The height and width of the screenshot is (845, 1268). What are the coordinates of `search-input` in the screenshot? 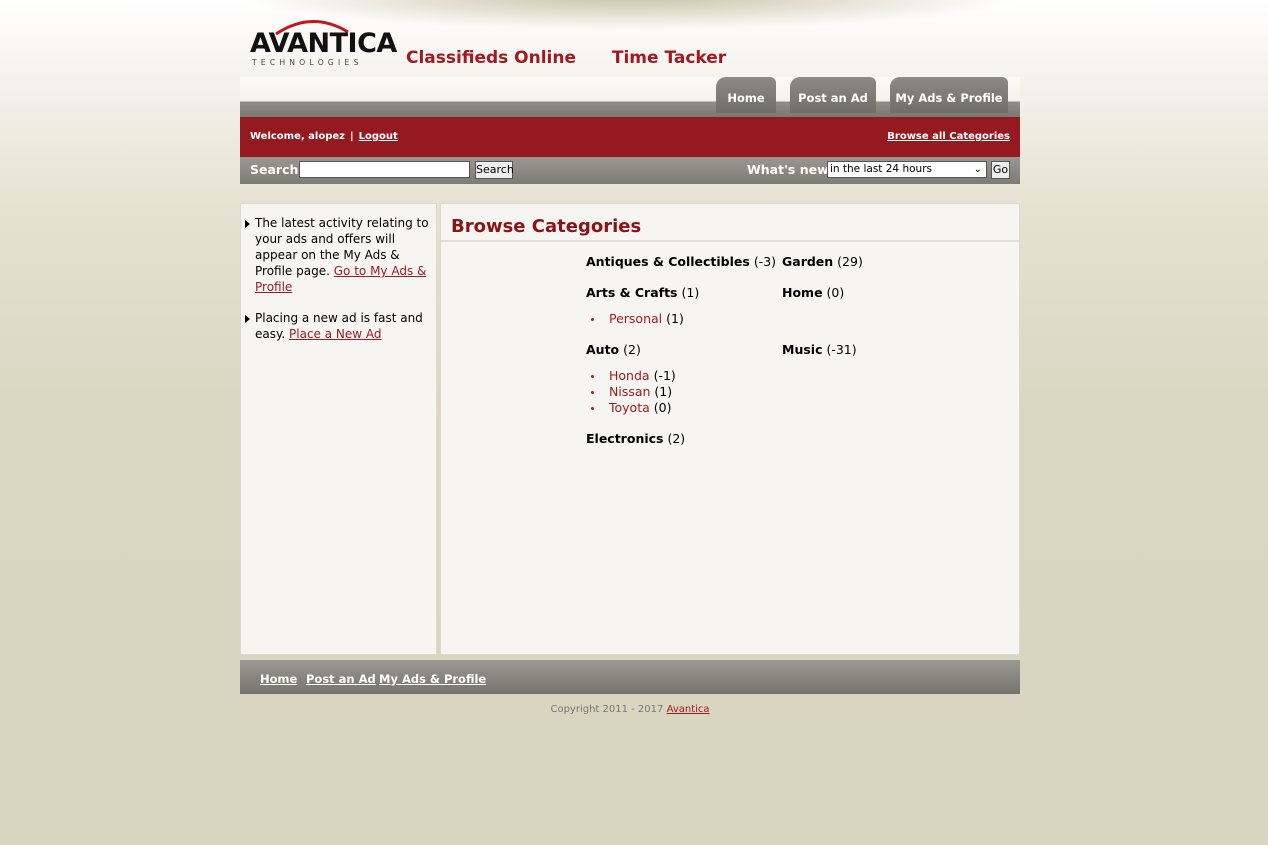 It's located at (384, 169).